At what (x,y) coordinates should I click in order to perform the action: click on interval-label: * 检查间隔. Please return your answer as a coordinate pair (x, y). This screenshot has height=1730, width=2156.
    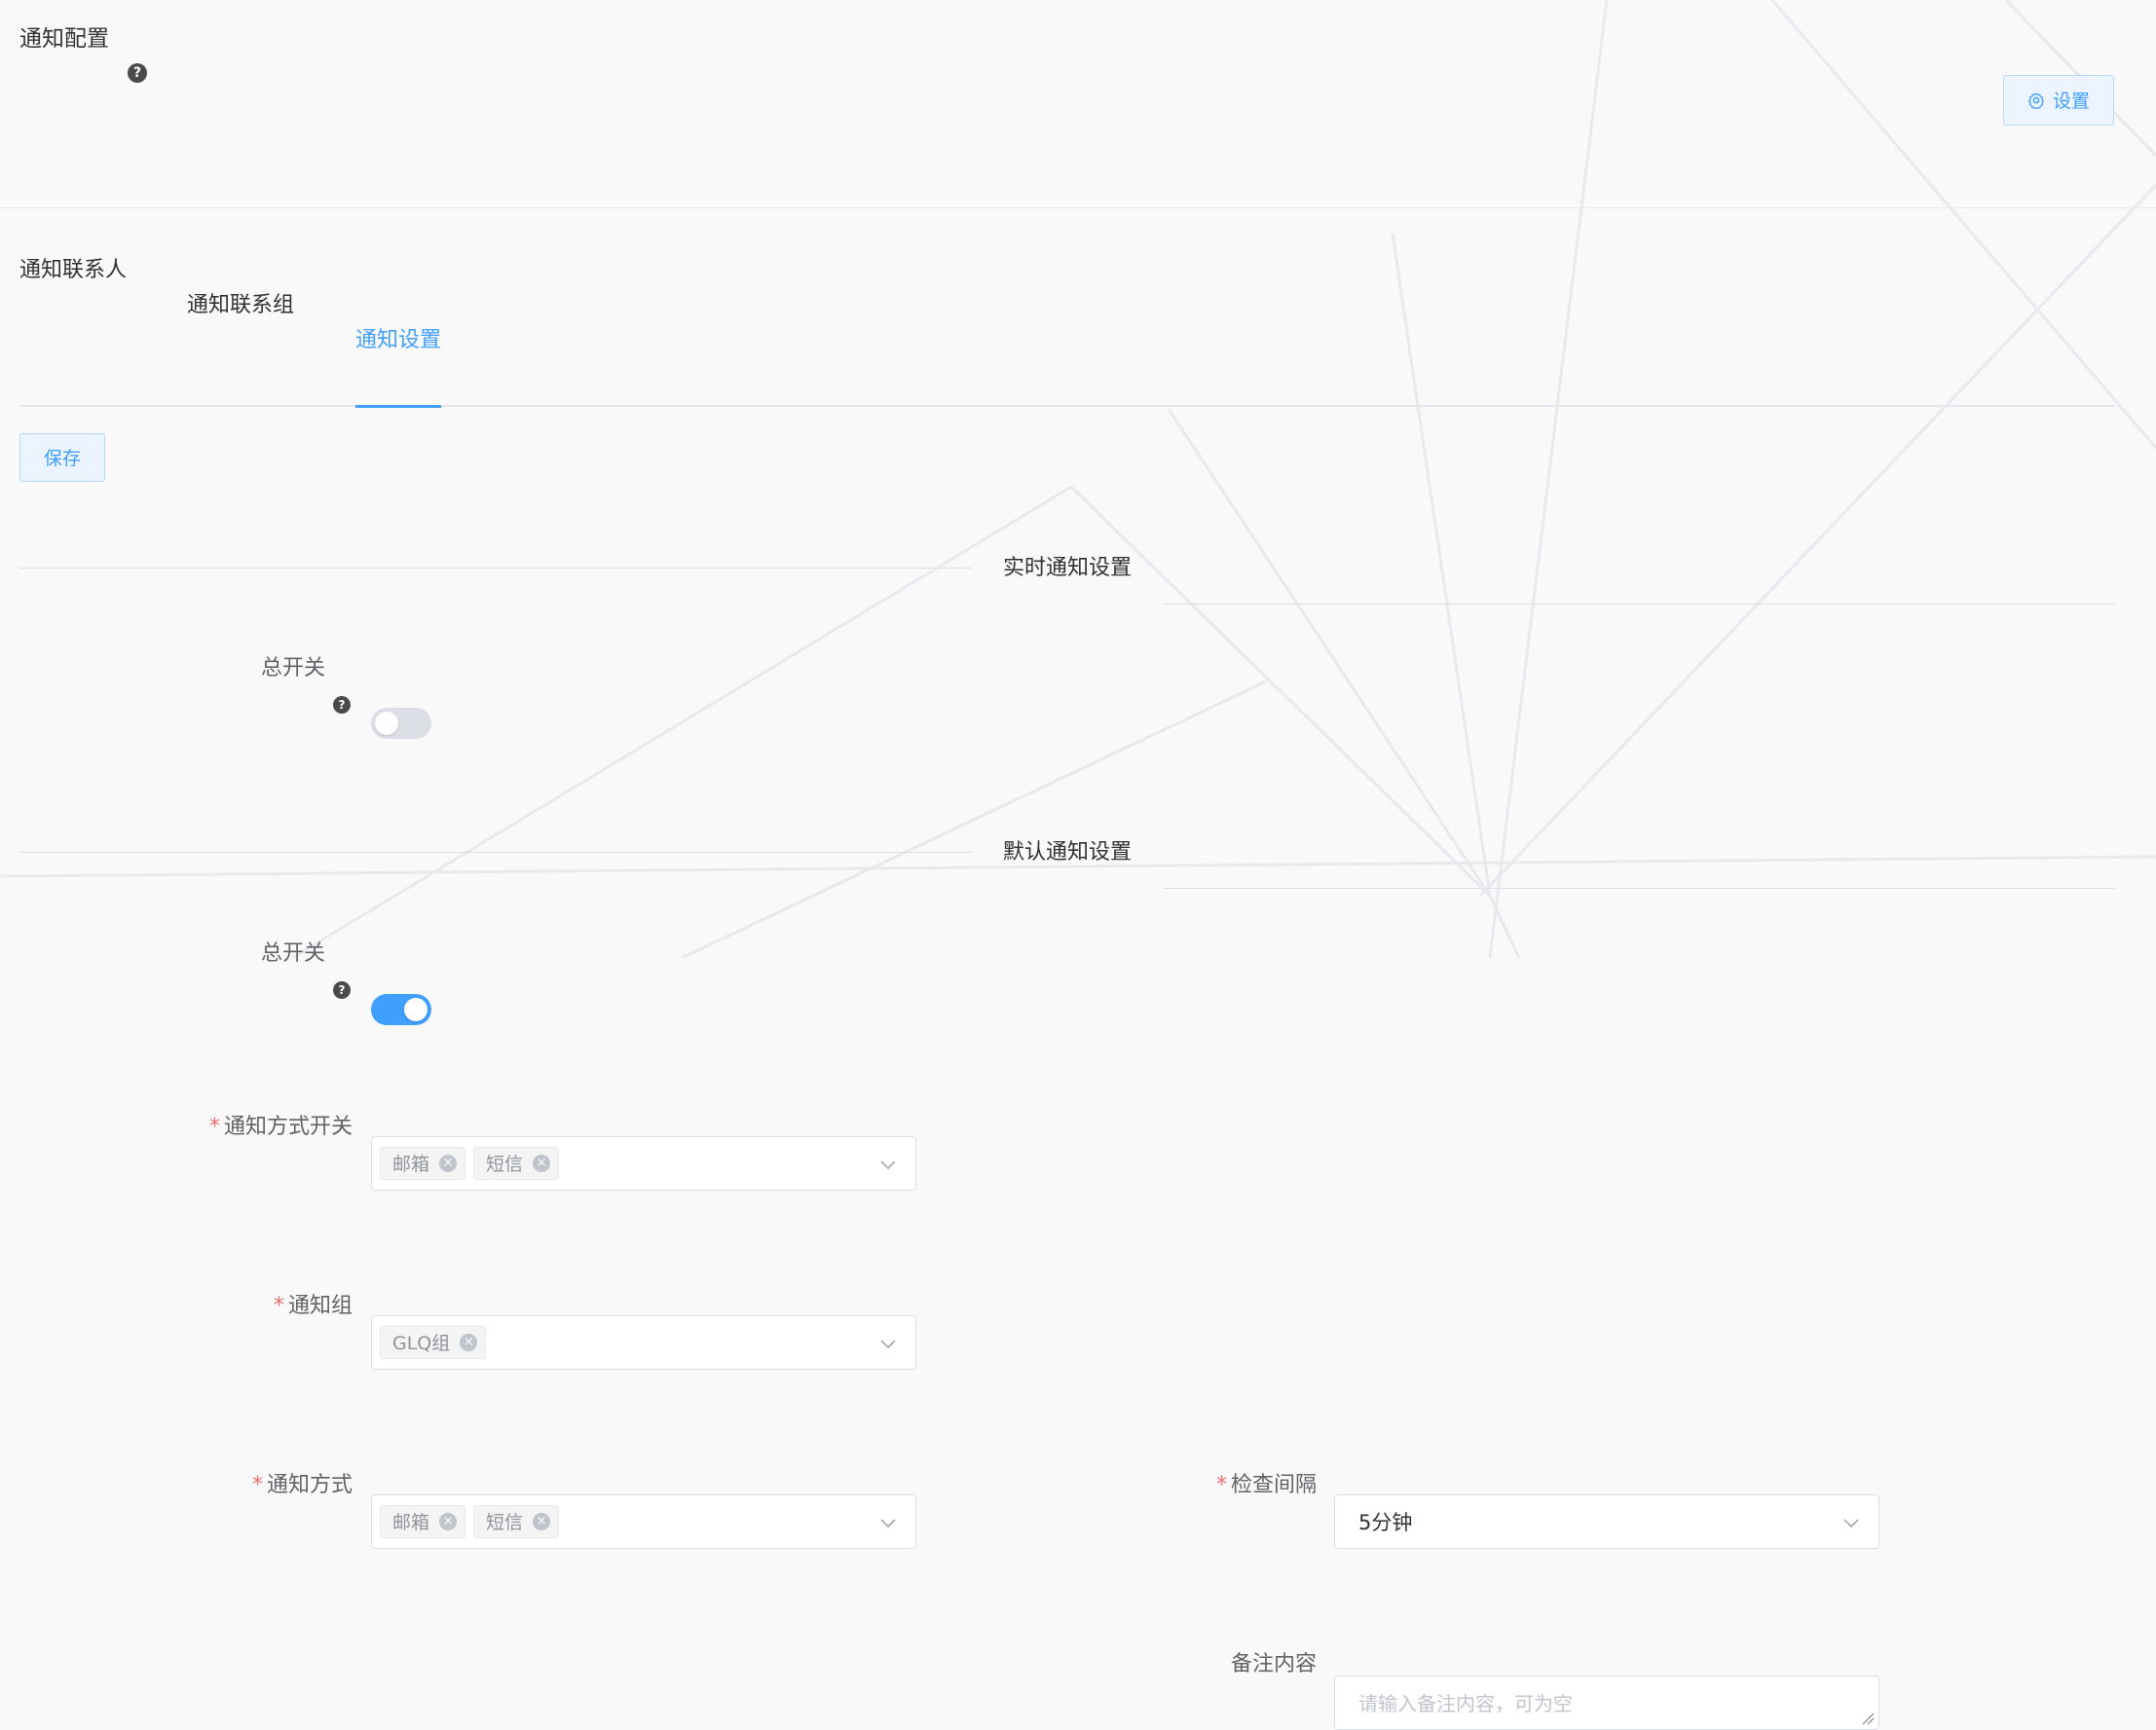
    Looking at the image, I should click on (1266, 1484).